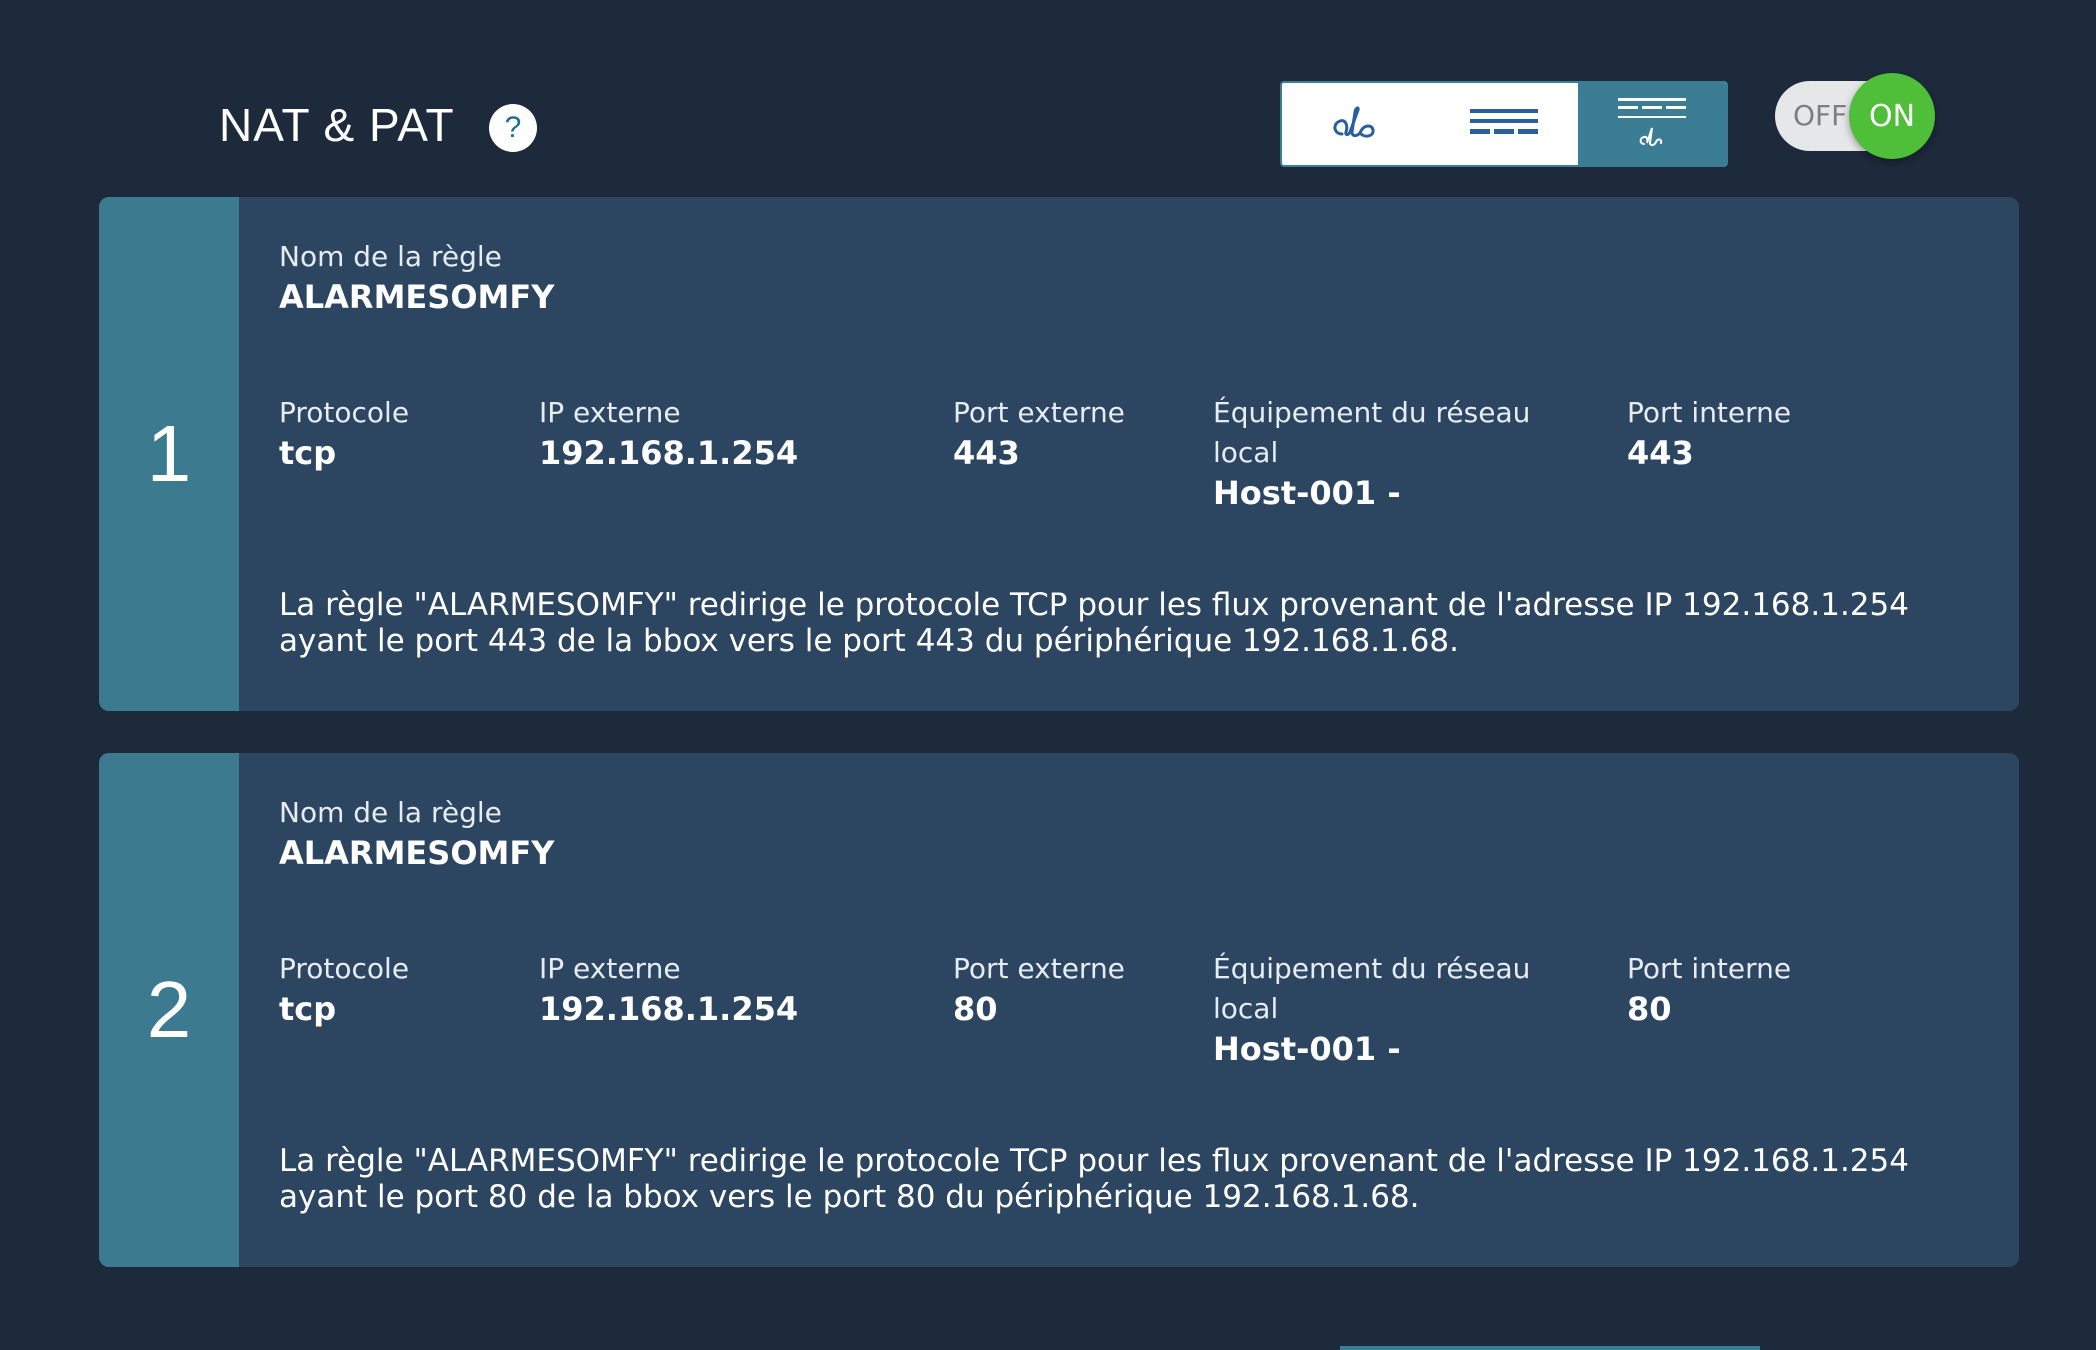  Describe the element at coordinates (337, 125) in the screenshot. I see `page-title: NAT & PAT` at that location.